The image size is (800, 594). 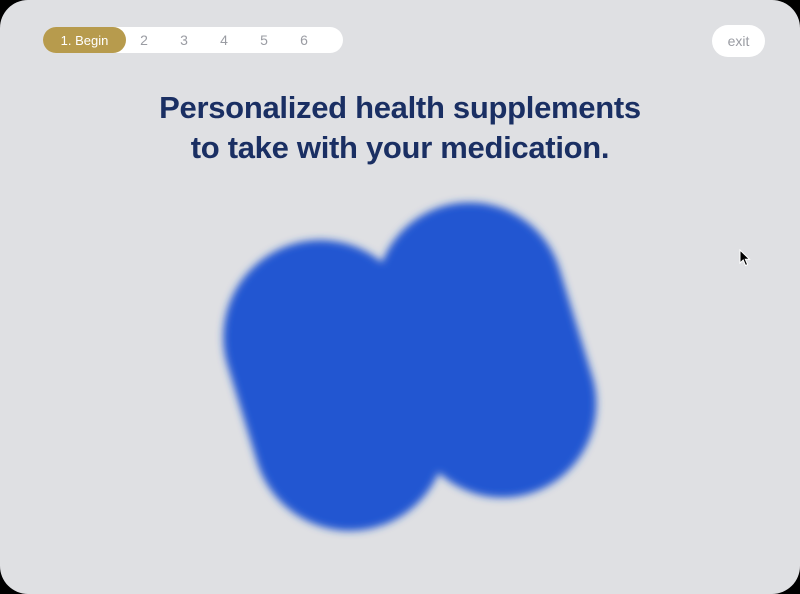 I want to click on step-2: 2, so click(x=144, y=40).